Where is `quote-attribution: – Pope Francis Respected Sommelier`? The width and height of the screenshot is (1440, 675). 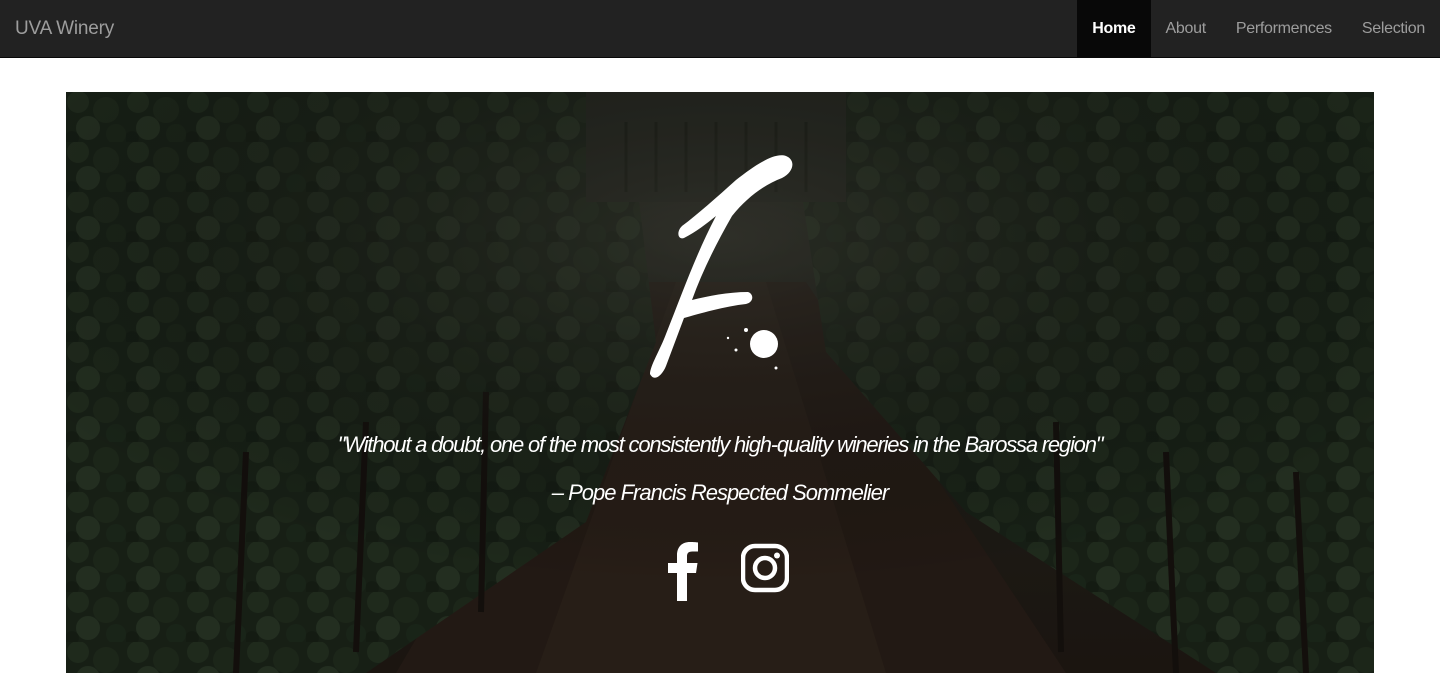 quote-attribution: – Pope Francis Respected Sommelier is located at coordinates (720, 492).